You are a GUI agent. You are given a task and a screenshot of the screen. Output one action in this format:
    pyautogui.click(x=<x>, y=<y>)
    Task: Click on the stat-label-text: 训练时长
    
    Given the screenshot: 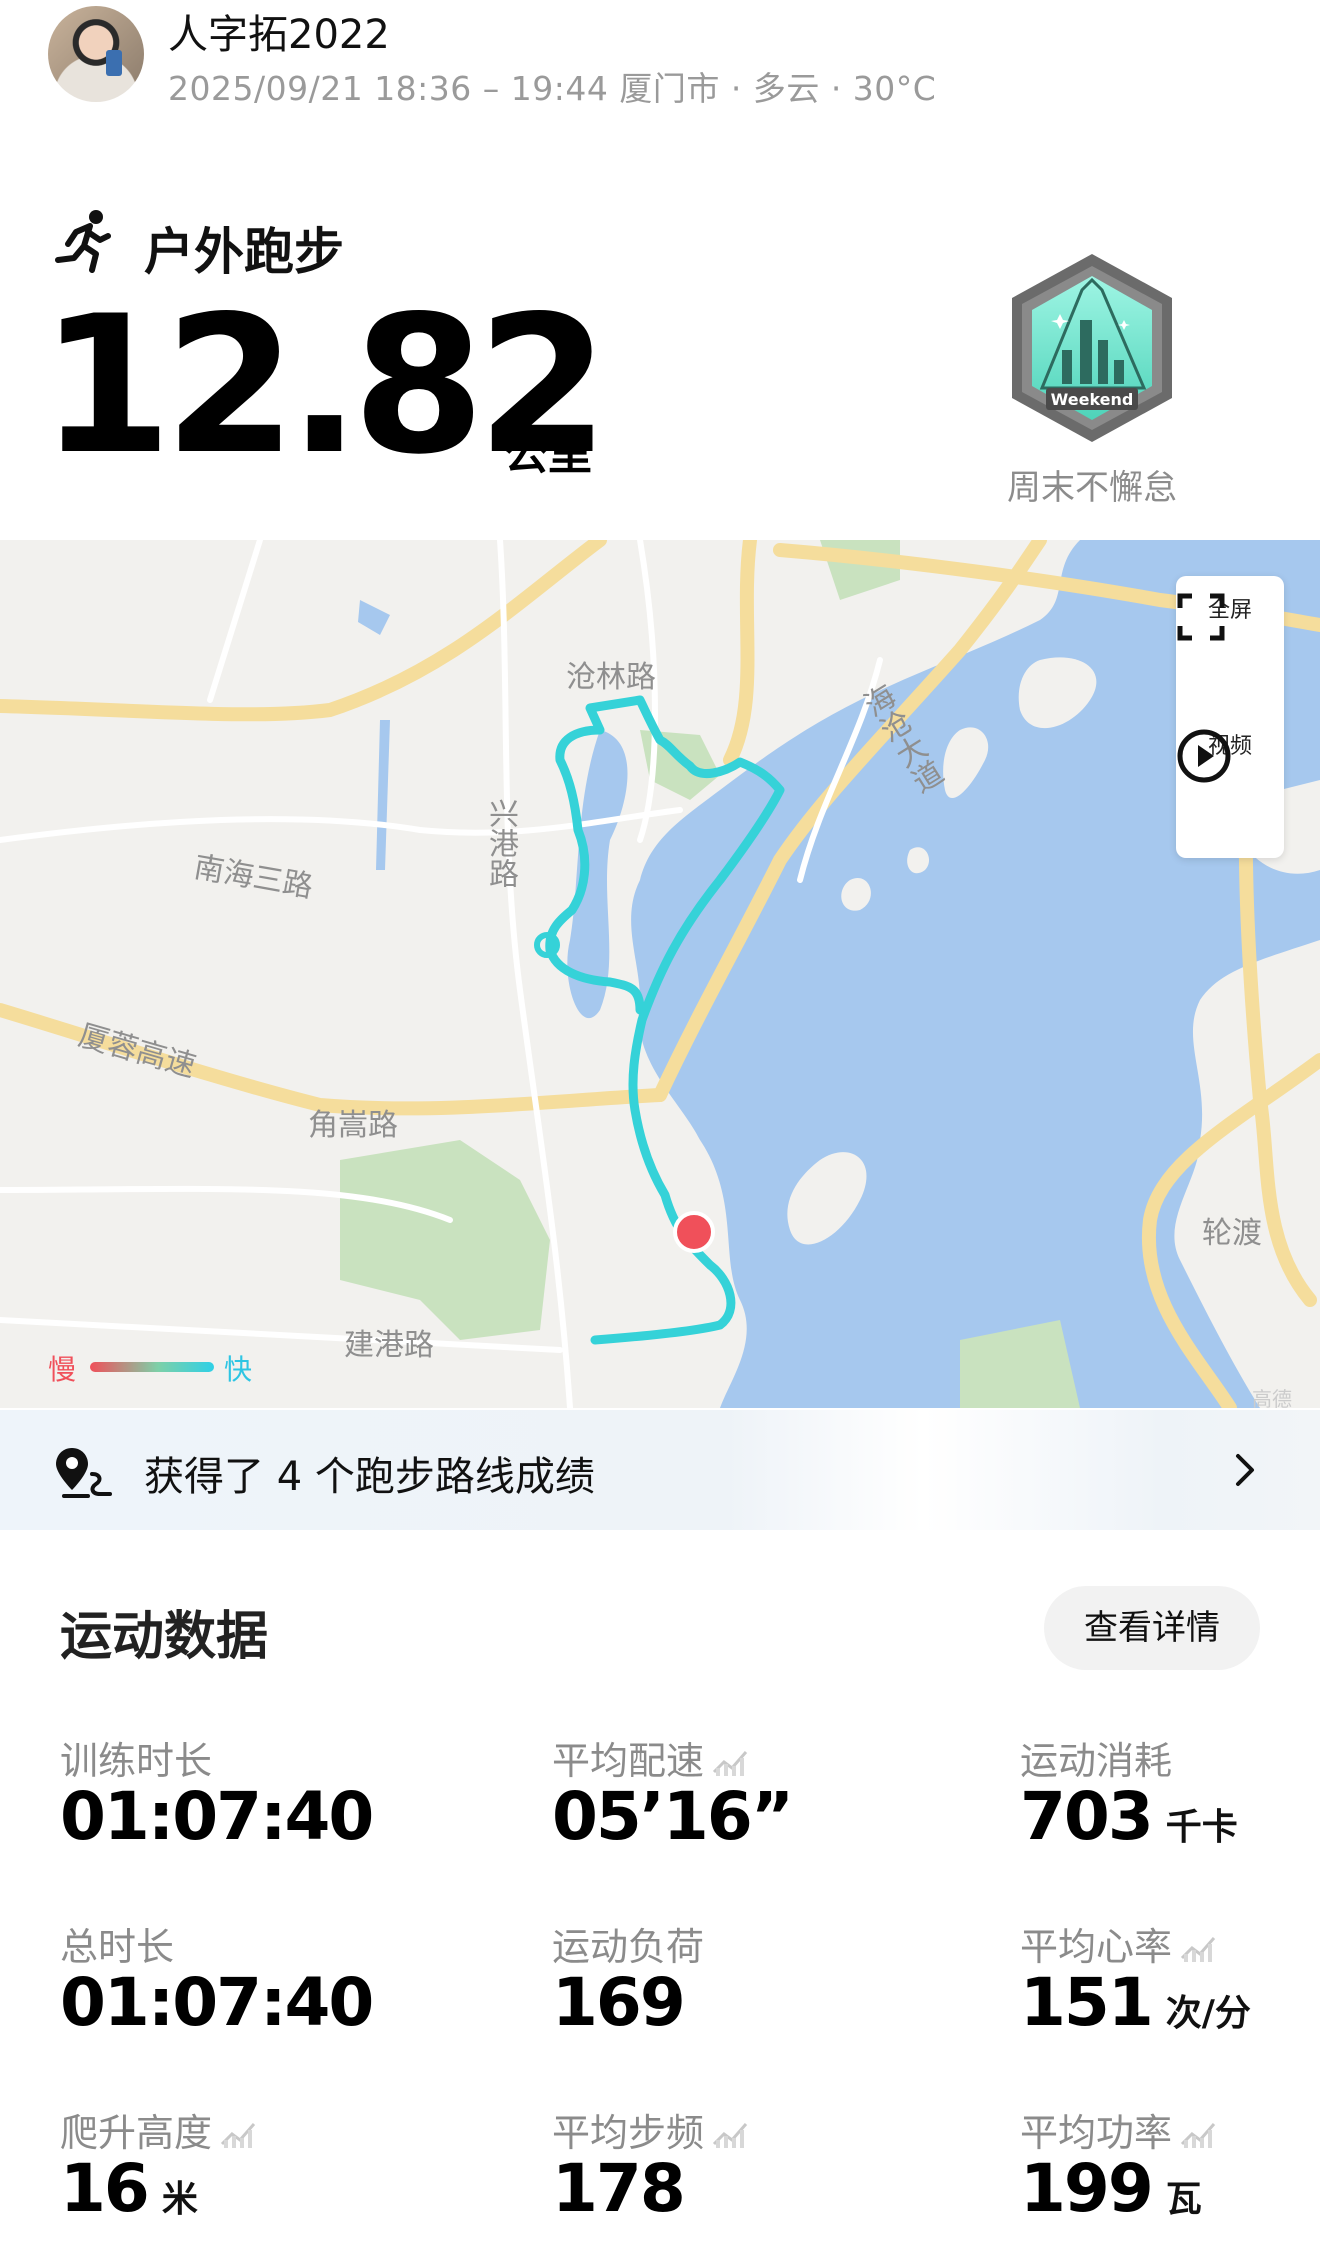 What is the action you would take?
    pyautogui.click(x=136, y=1761)
    